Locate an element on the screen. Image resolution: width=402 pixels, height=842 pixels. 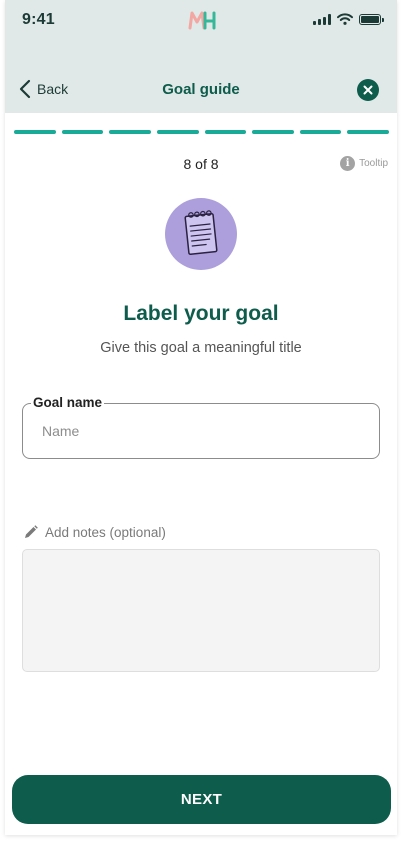
close-button is located at coordinates (368, 90).